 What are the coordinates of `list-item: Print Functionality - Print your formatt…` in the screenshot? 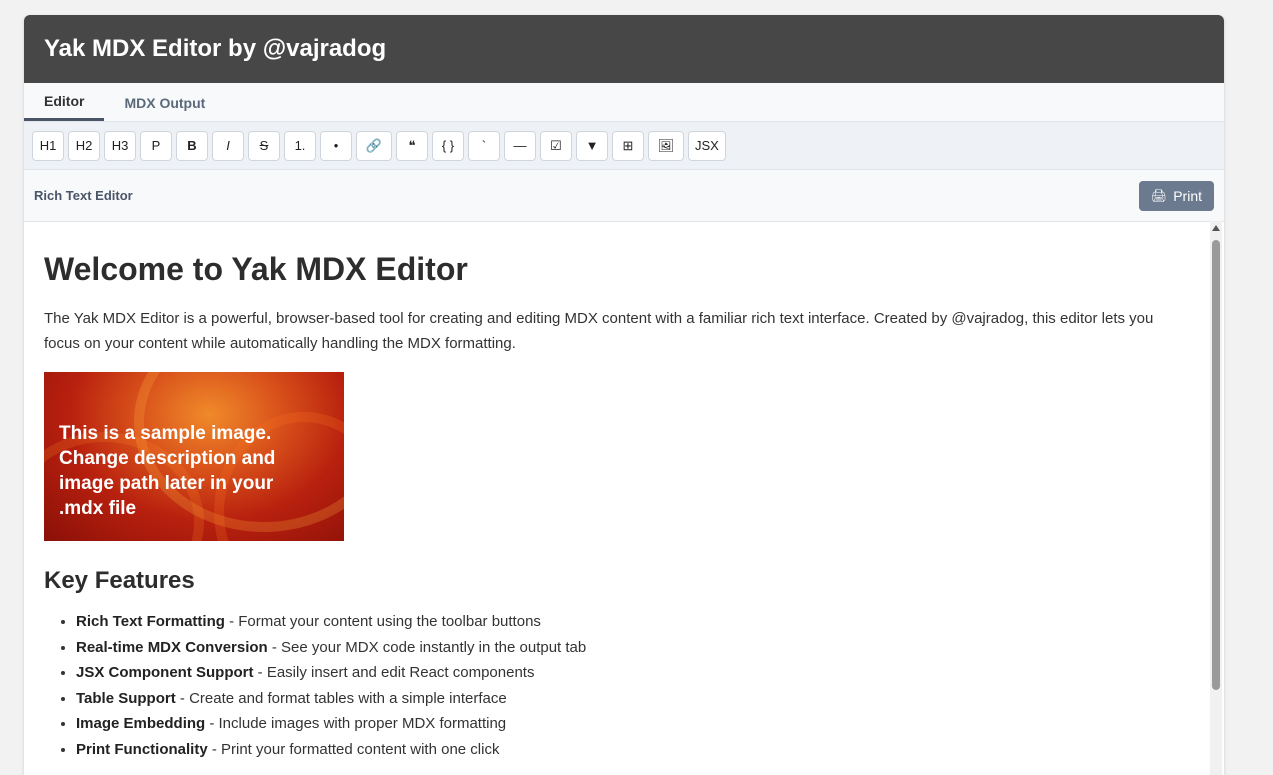 It's located at (632, 750).